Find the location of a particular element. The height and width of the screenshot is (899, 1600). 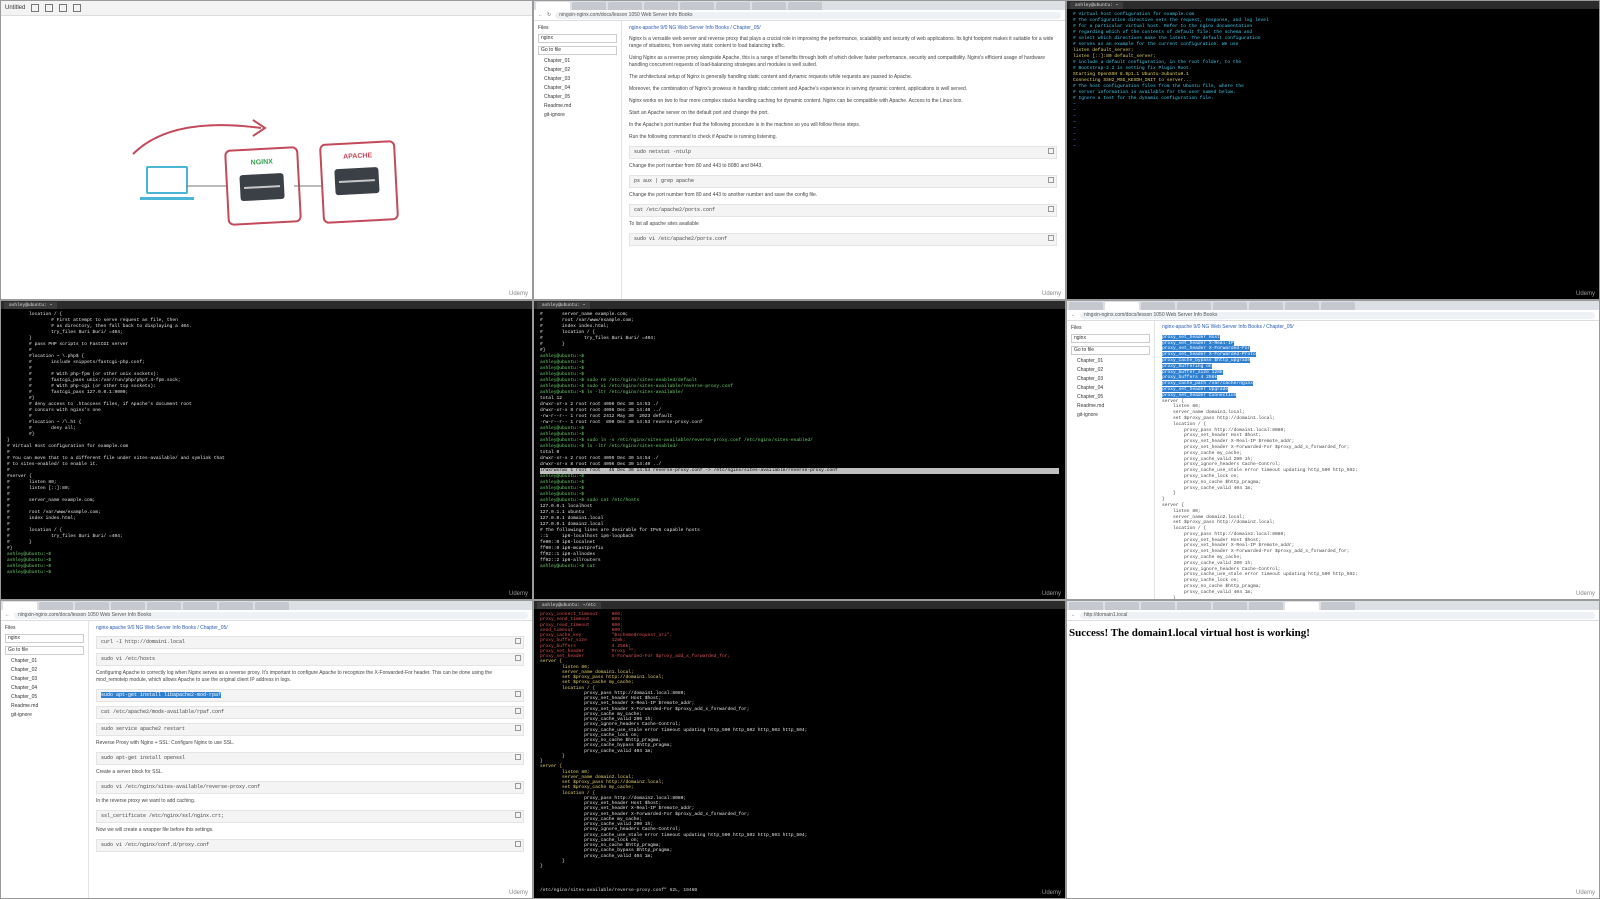

terminal-tab: ashley@ubuntu: ~/etc is located at coordinates (569, 605).